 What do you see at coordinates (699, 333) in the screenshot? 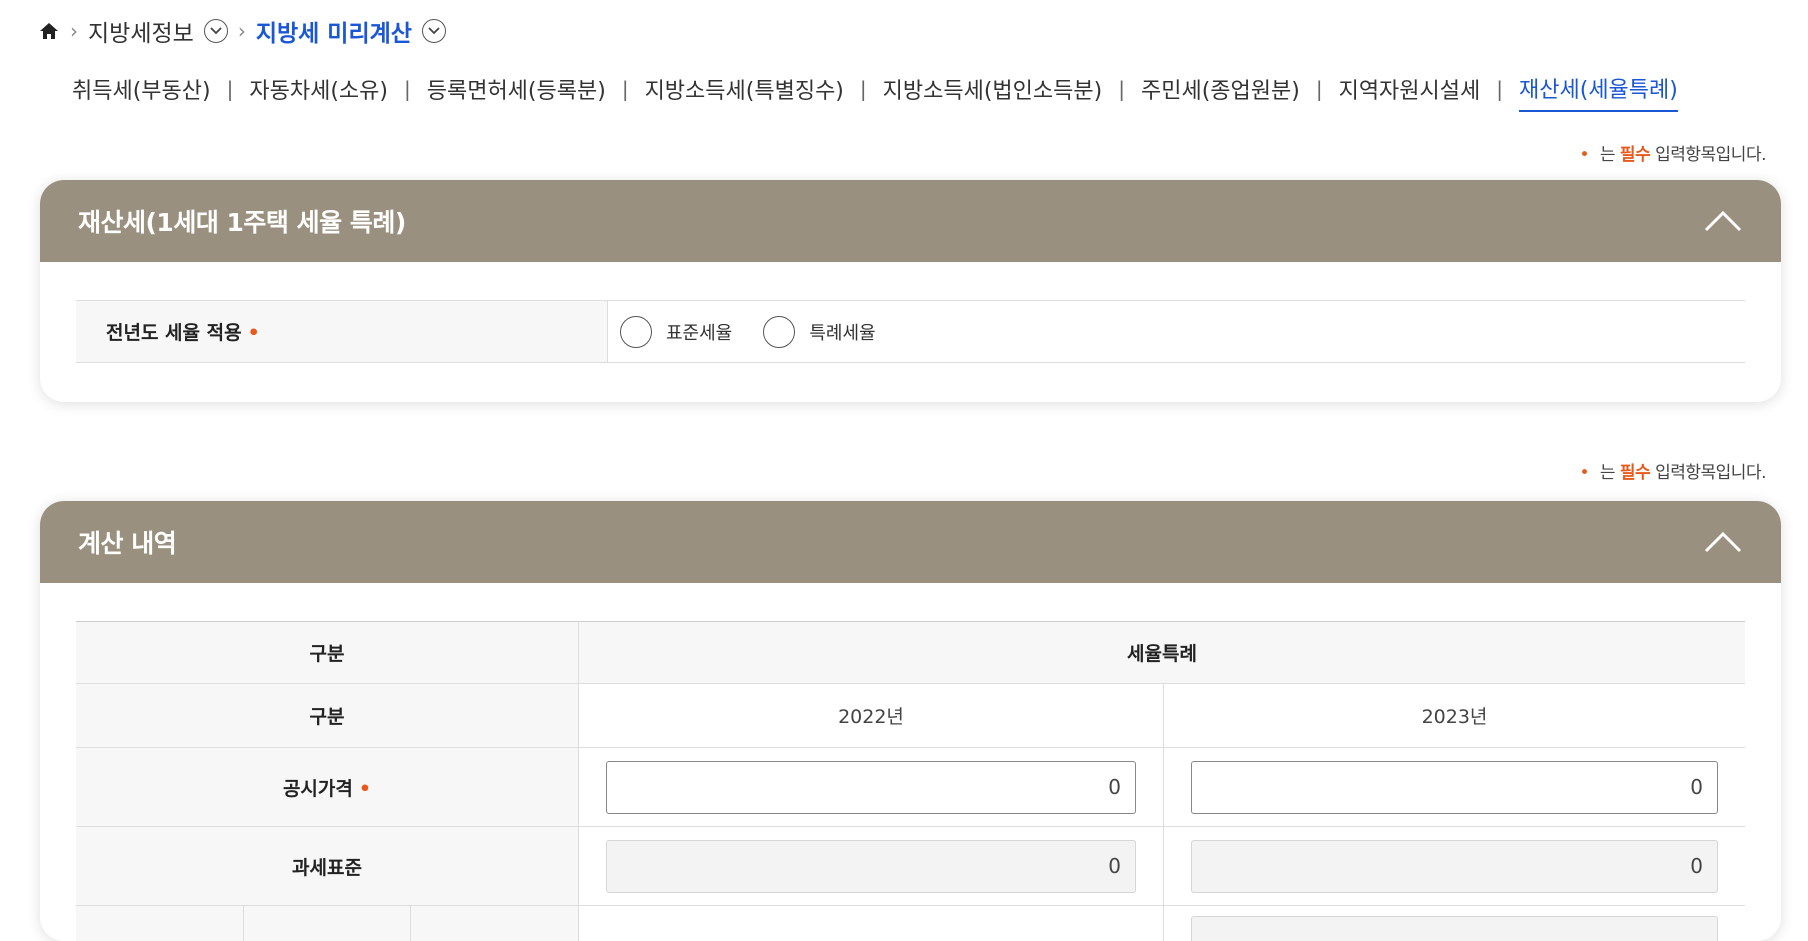
I see `standard-rate-label: 표준세율` at bounding box center [699, 333].